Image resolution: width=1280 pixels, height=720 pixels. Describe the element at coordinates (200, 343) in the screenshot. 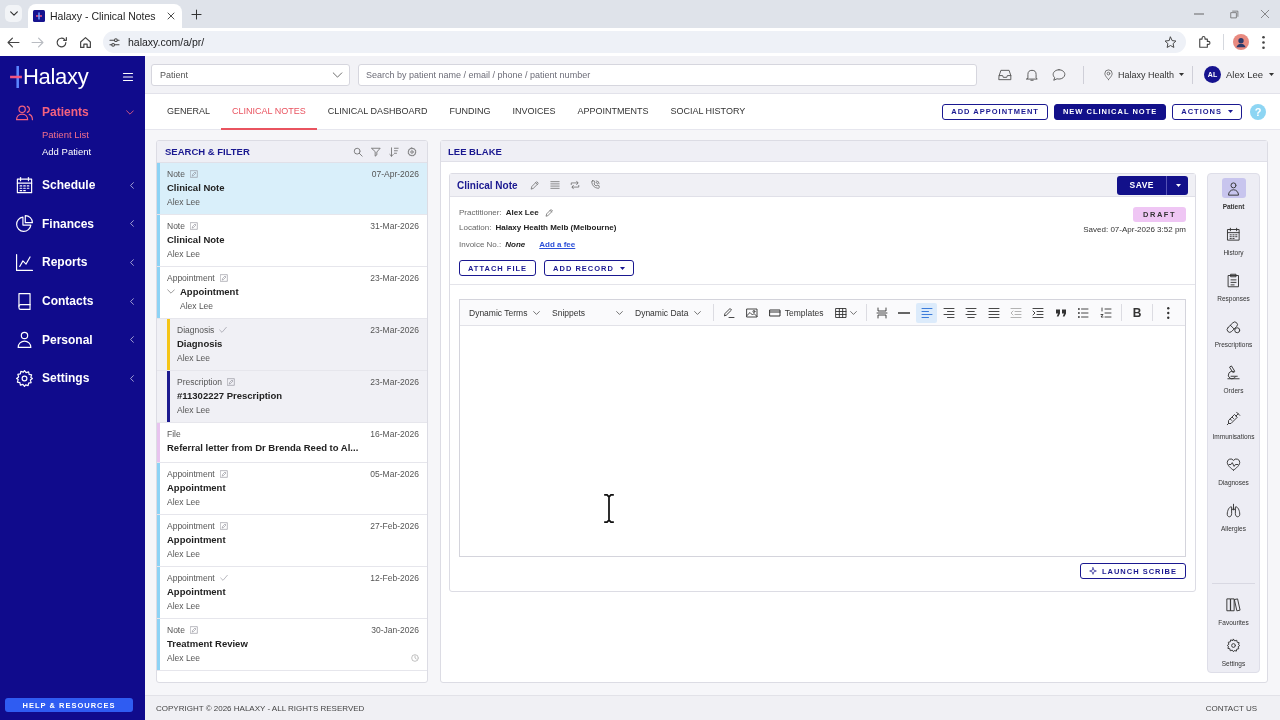

I see `record-title: Diagnosis` at that location.